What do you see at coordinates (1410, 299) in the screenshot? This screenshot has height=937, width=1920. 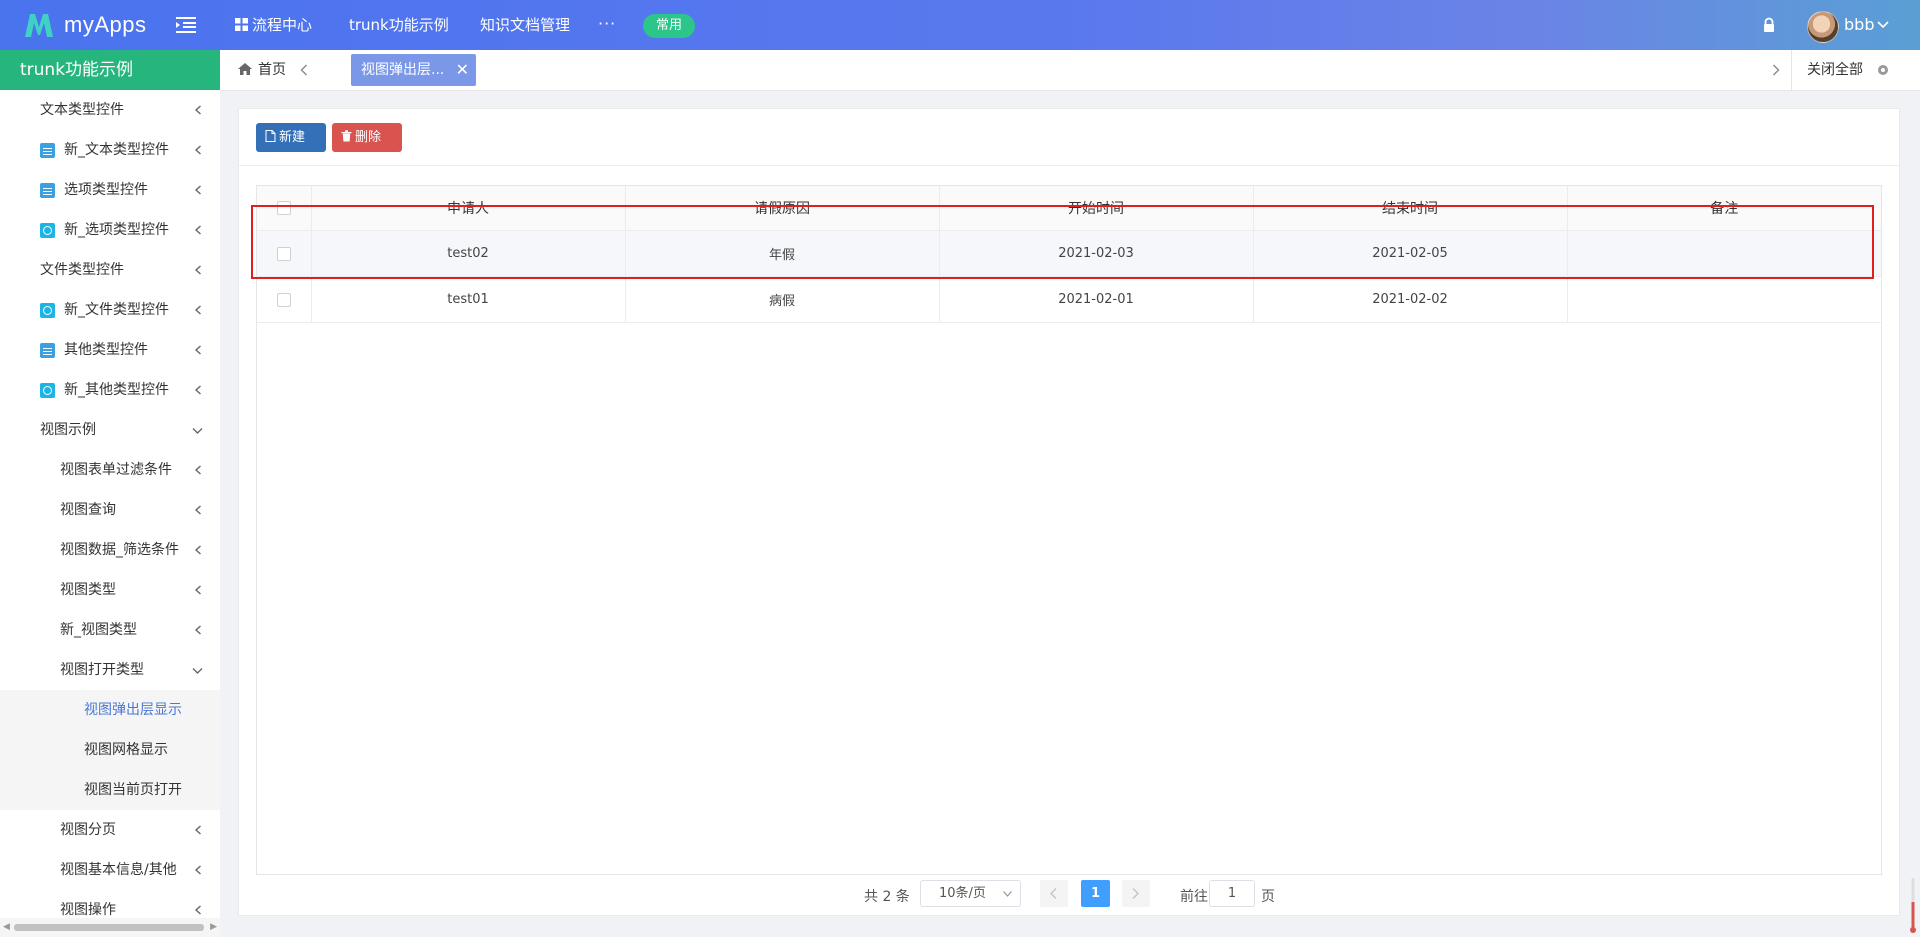 I see `cell-end-time: 2021-02-02` at bounding box center [1410, 299].